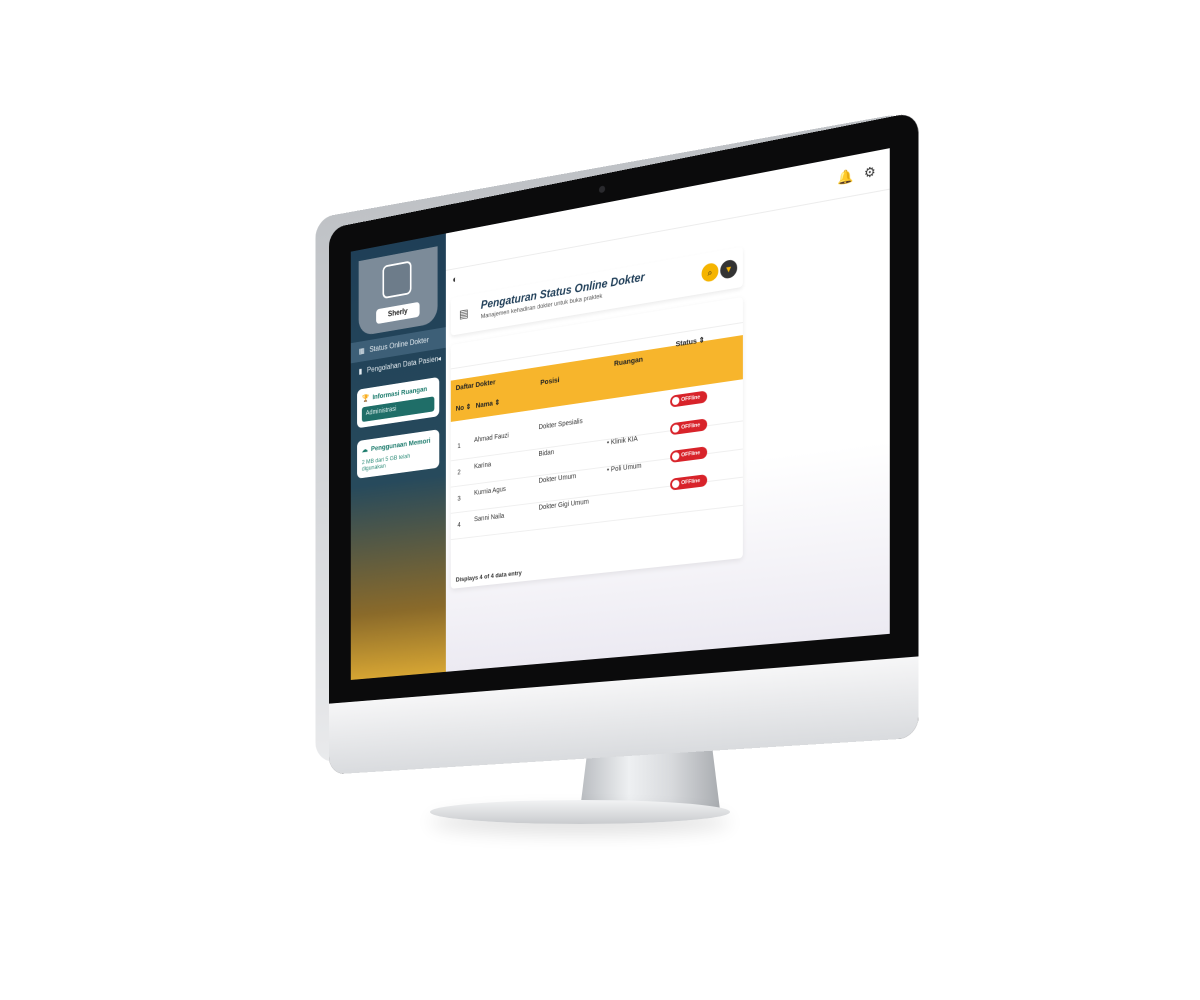 Image resolution: width=1200 pixels, height=1000 pixels. What do you see at coordinates (398, 313) in the screenshot?
I see `profile-name: Sherly` at bounding box center [398, 313].